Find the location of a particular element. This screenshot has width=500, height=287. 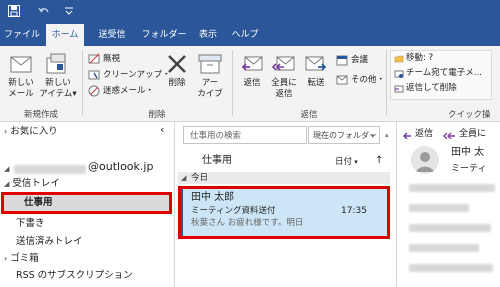

search-scope-dropdown: 現在のフォルダー ▾ is located at coordinates (344, 135).